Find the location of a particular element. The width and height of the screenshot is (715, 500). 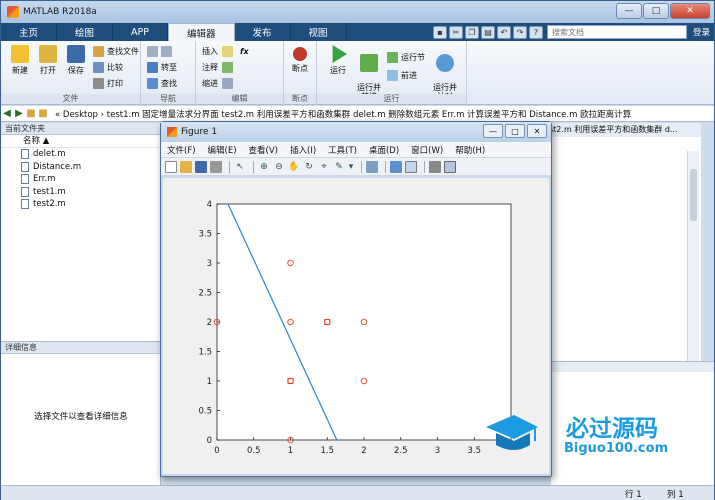

minimize-button: — is located at coordinates (629, 11).